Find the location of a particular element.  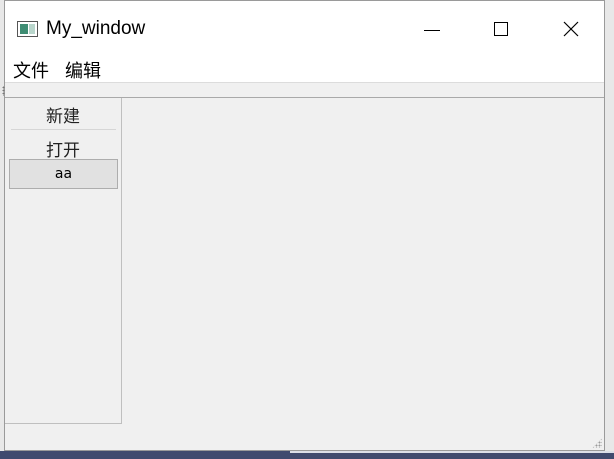

menu-file: 文件 is located at coordinates (31, 70).